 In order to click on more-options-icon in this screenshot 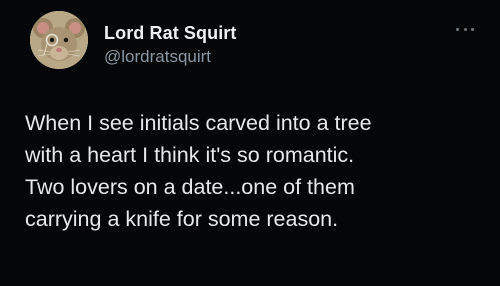, I will do `click(465, 29)`.